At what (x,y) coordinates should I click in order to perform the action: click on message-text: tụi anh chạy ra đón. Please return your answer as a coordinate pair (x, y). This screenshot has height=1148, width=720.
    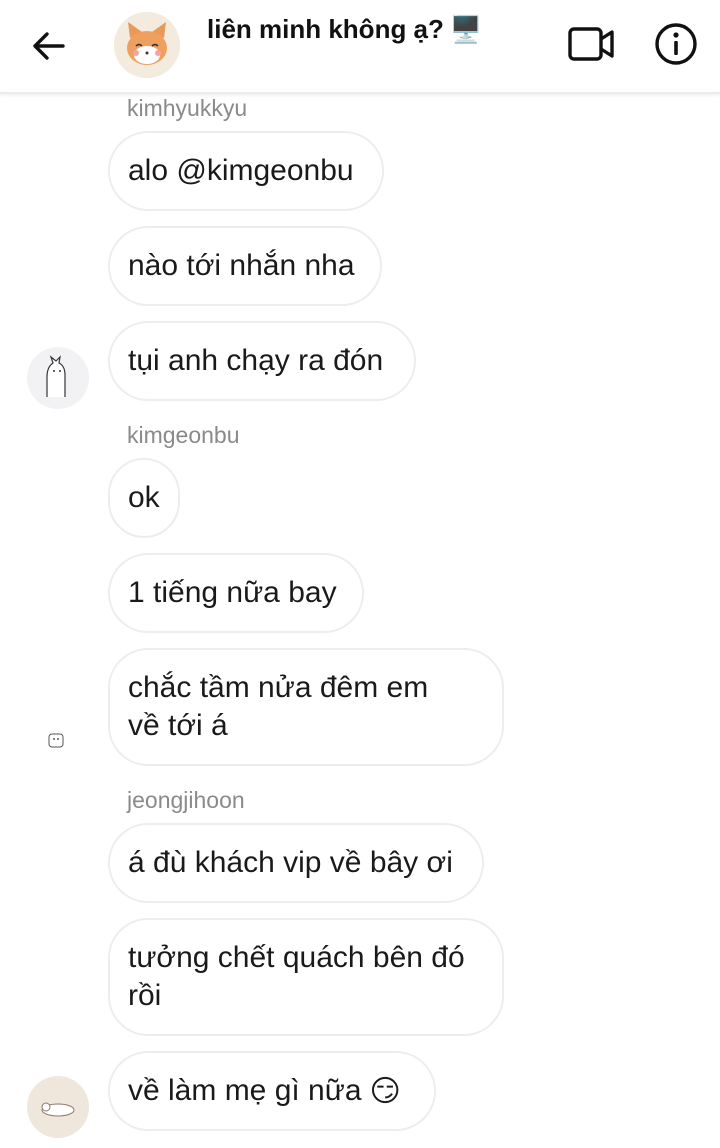
    Looking at the image, I should click on (256, 360).